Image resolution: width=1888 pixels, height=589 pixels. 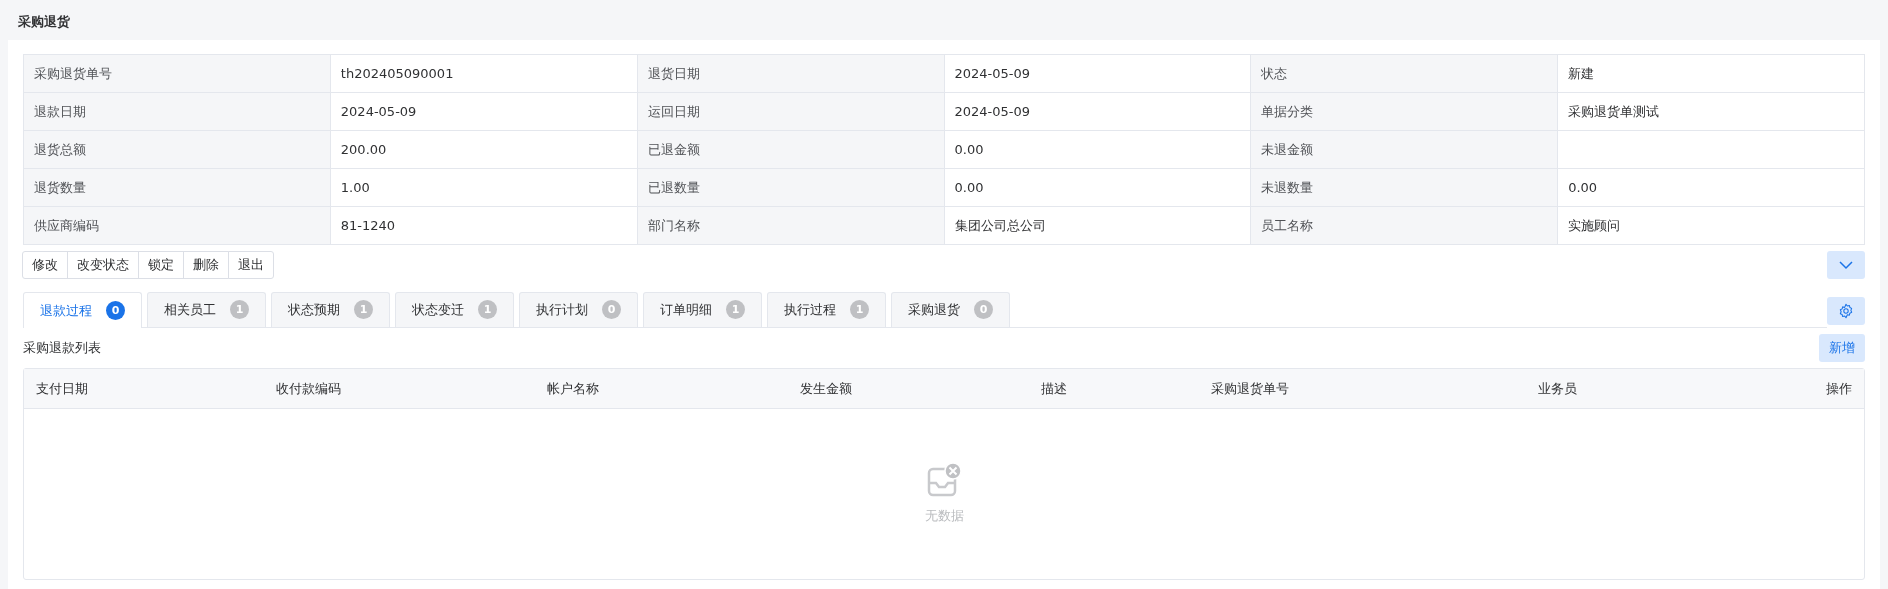 I want to click on expand-button, so click(x=1846, y=265).